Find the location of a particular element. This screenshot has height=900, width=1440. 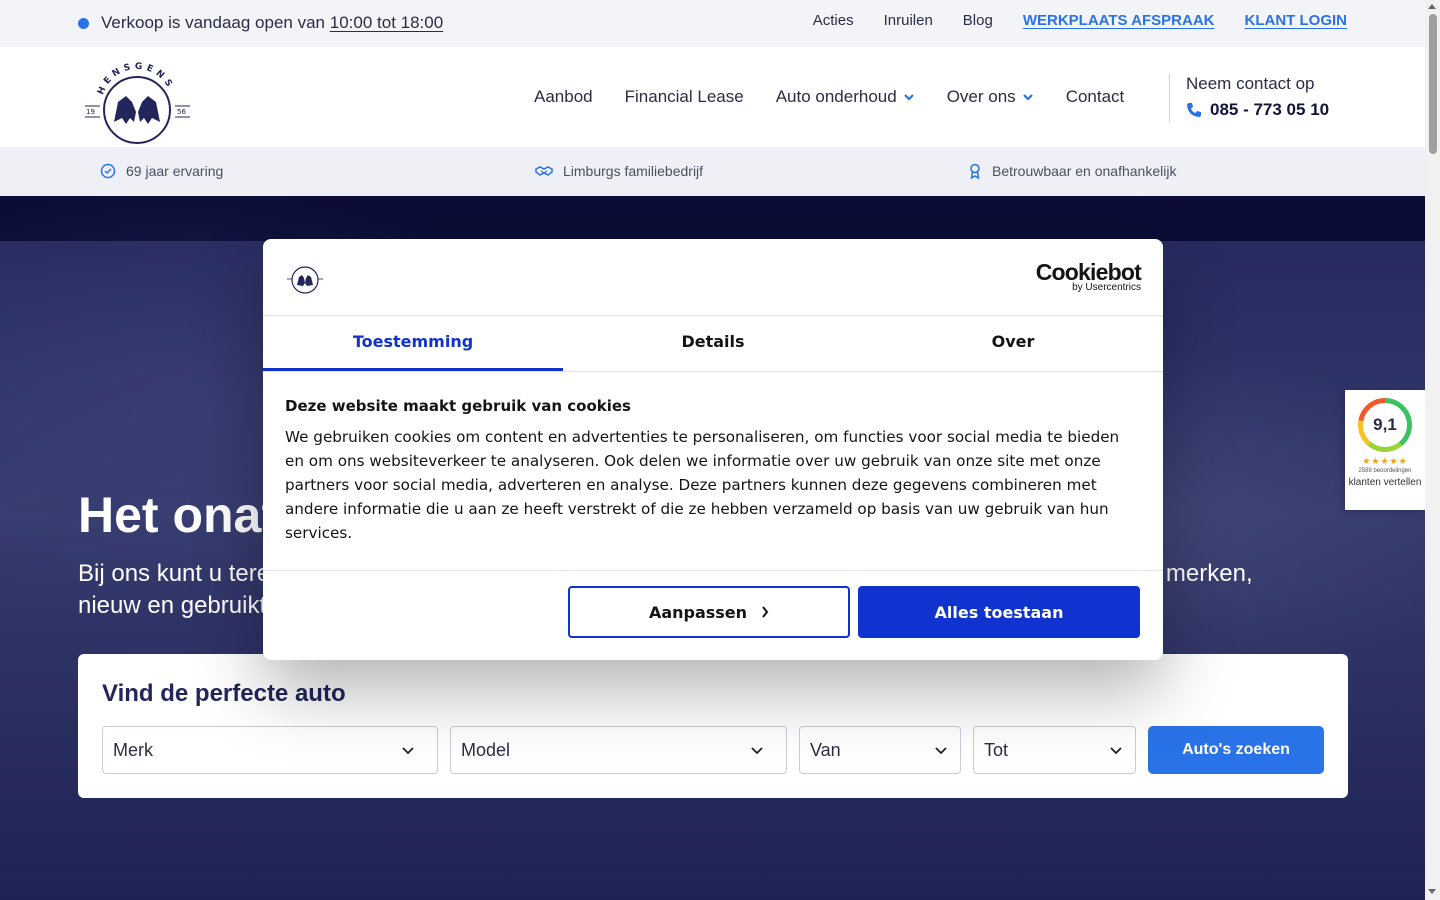

tab-details: Details is located at coordinates (713, 343).